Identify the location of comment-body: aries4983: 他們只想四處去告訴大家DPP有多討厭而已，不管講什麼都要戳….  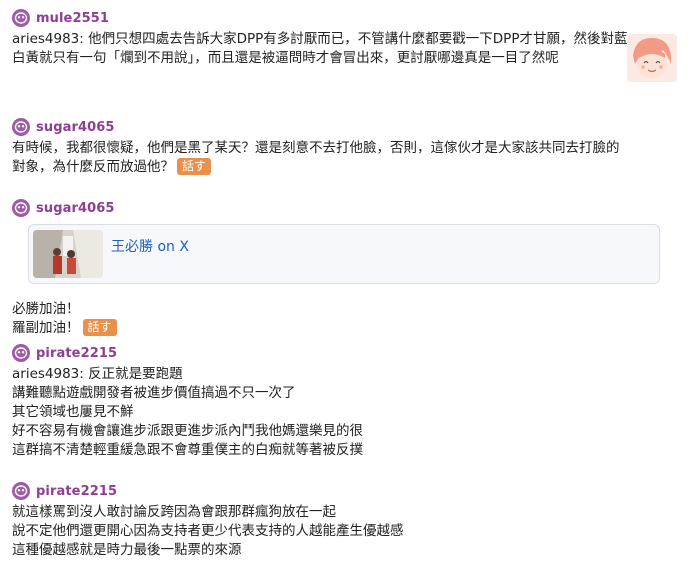
(345, 49).